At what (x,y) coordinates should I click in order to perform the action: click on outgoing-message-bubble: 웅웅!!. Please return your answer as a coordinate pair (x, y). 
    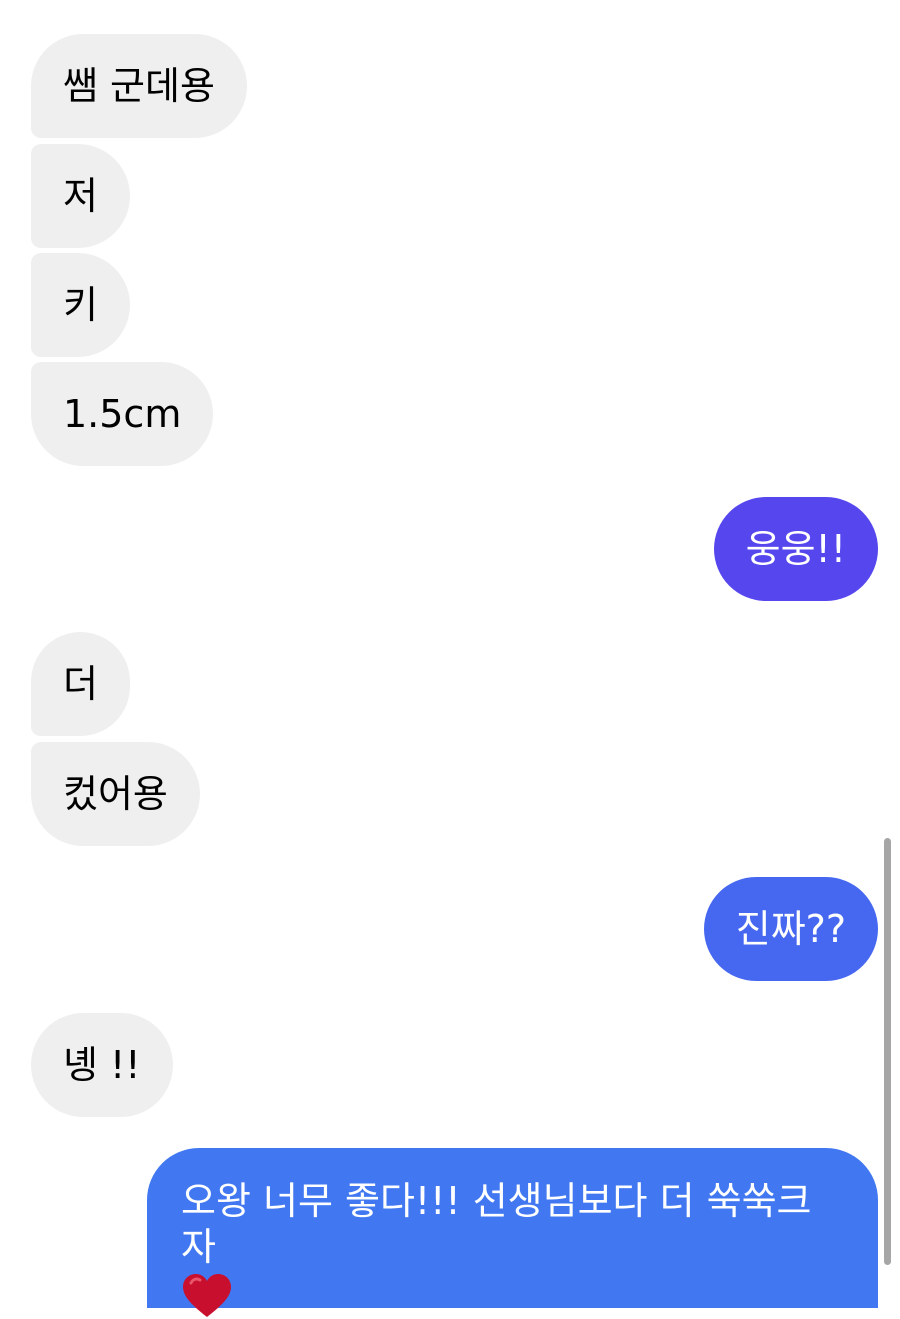
    Looking at the image, I should click on (795, 549).